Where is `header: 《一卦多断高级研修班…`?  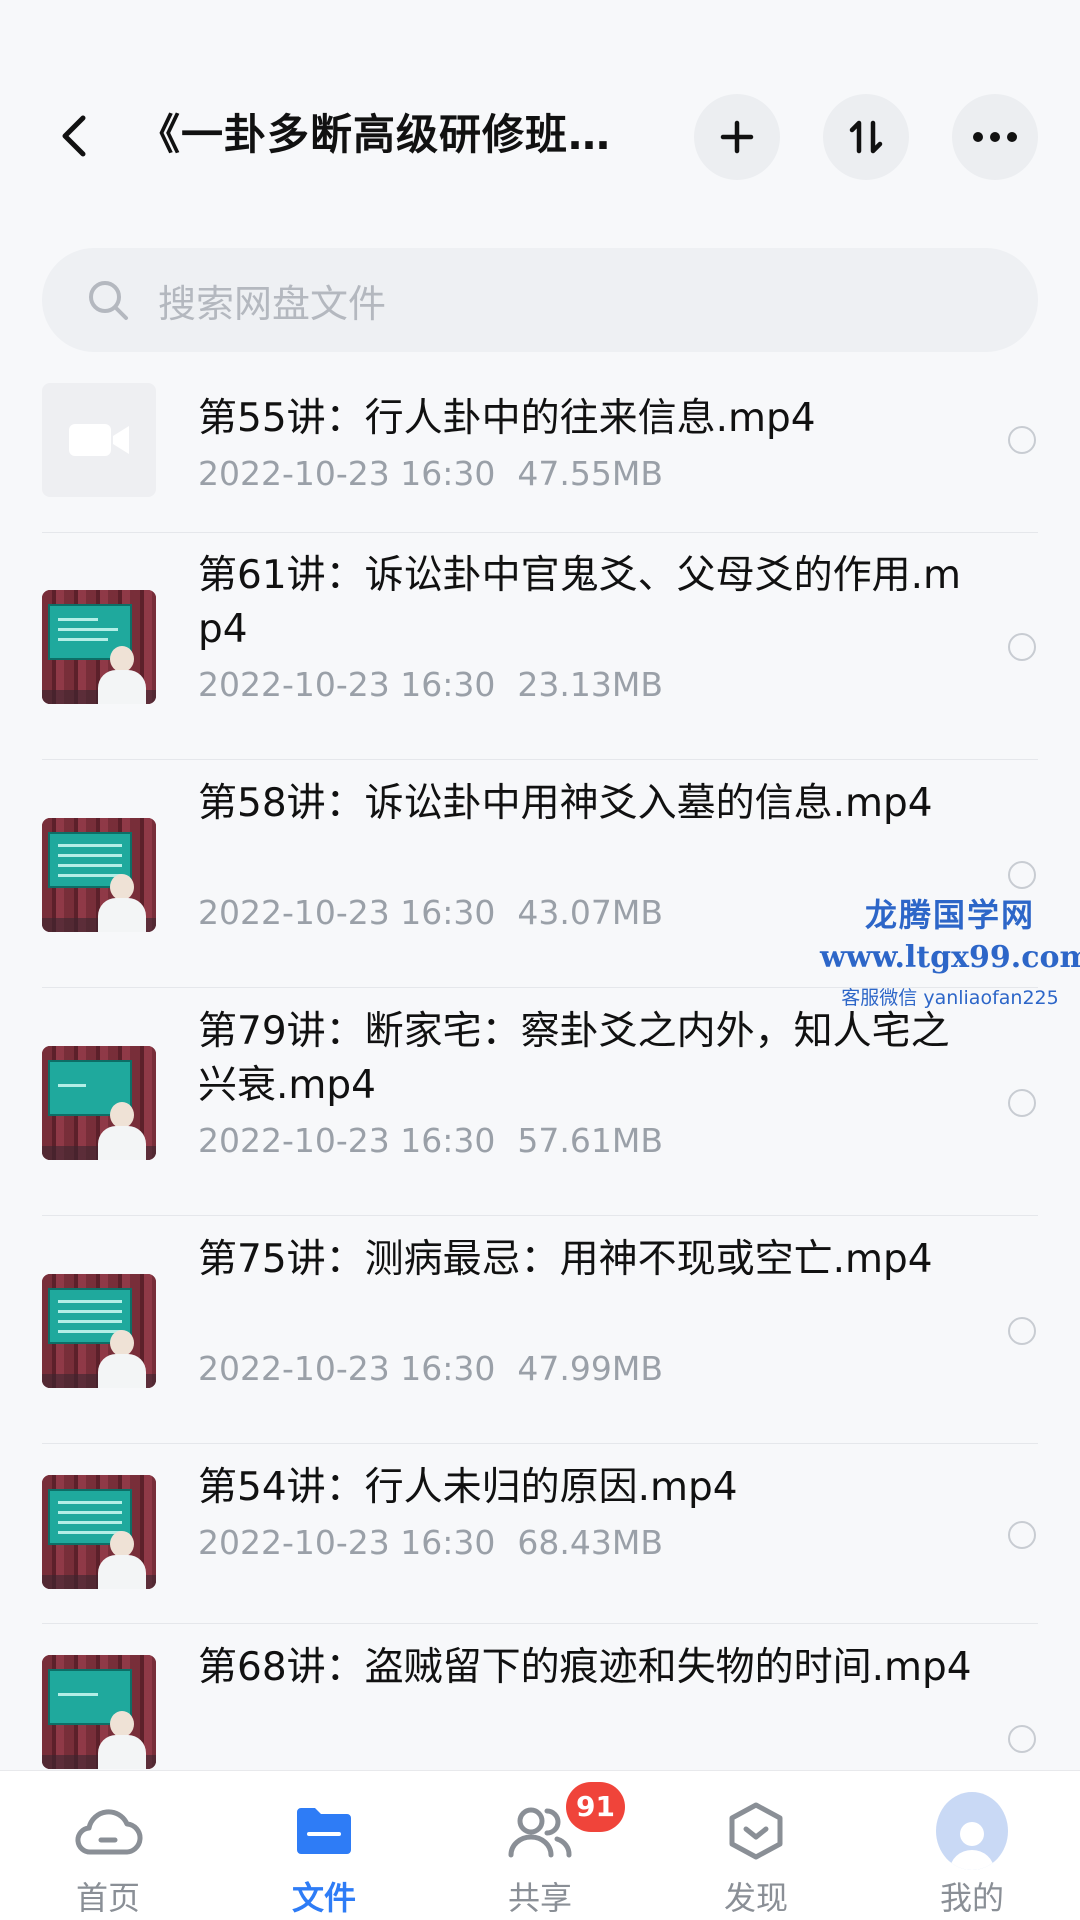
header: 《一卦多断高级研修班… is located at coordinates (540, 135).